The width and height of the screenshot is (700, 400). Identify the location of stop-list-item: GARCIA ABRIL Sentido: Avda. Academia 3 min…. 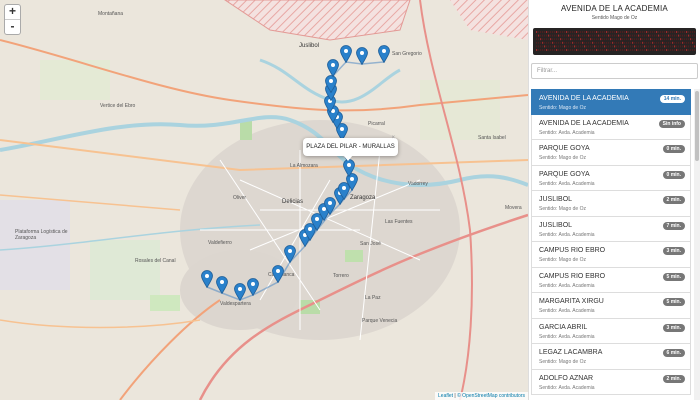
(611, 331).